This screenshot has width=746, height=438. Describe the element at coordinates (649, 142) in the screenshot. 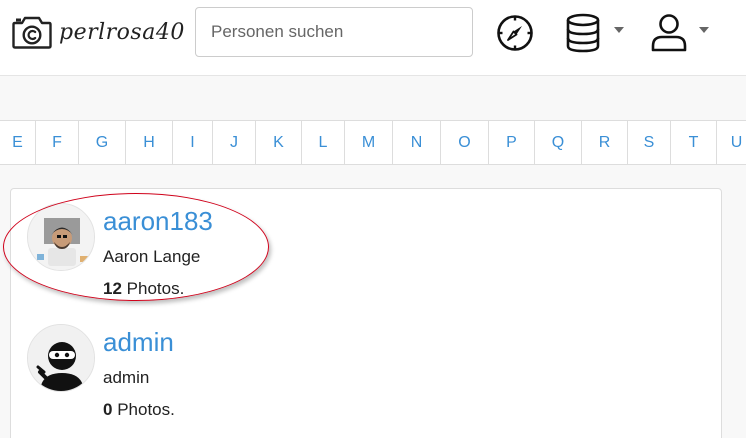

I see `letter-s: S` at that location.